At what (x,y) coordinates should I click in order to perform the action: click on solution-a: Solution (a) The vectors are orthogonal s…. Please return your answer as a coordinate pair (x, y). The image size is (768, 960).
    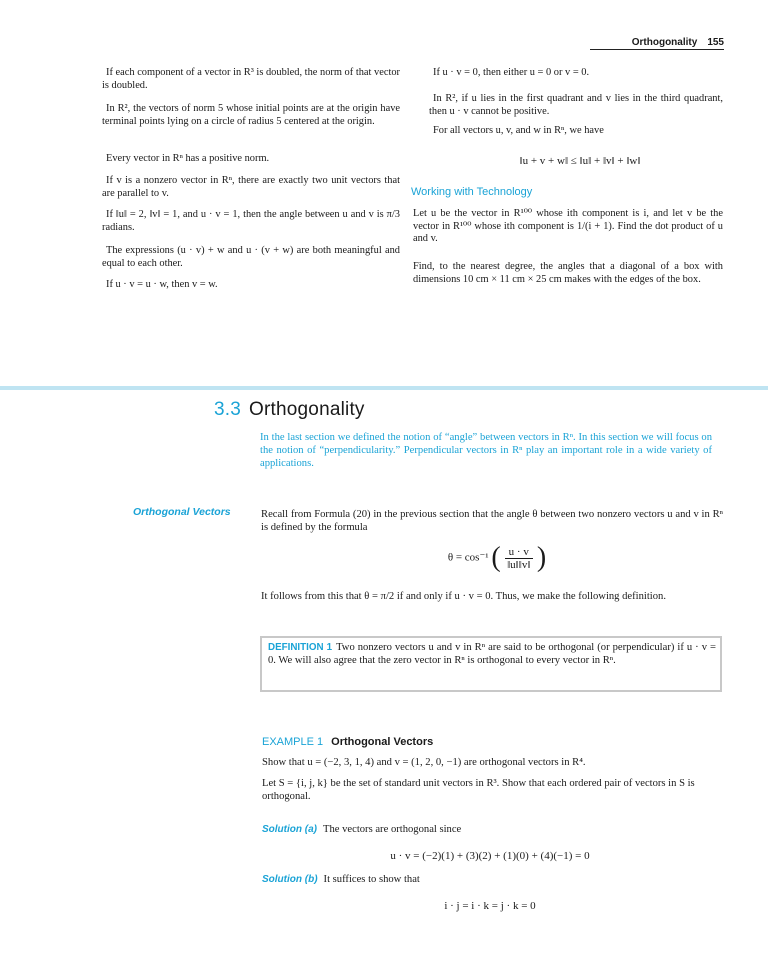
    Looking at the image, I should click on (361, 830).